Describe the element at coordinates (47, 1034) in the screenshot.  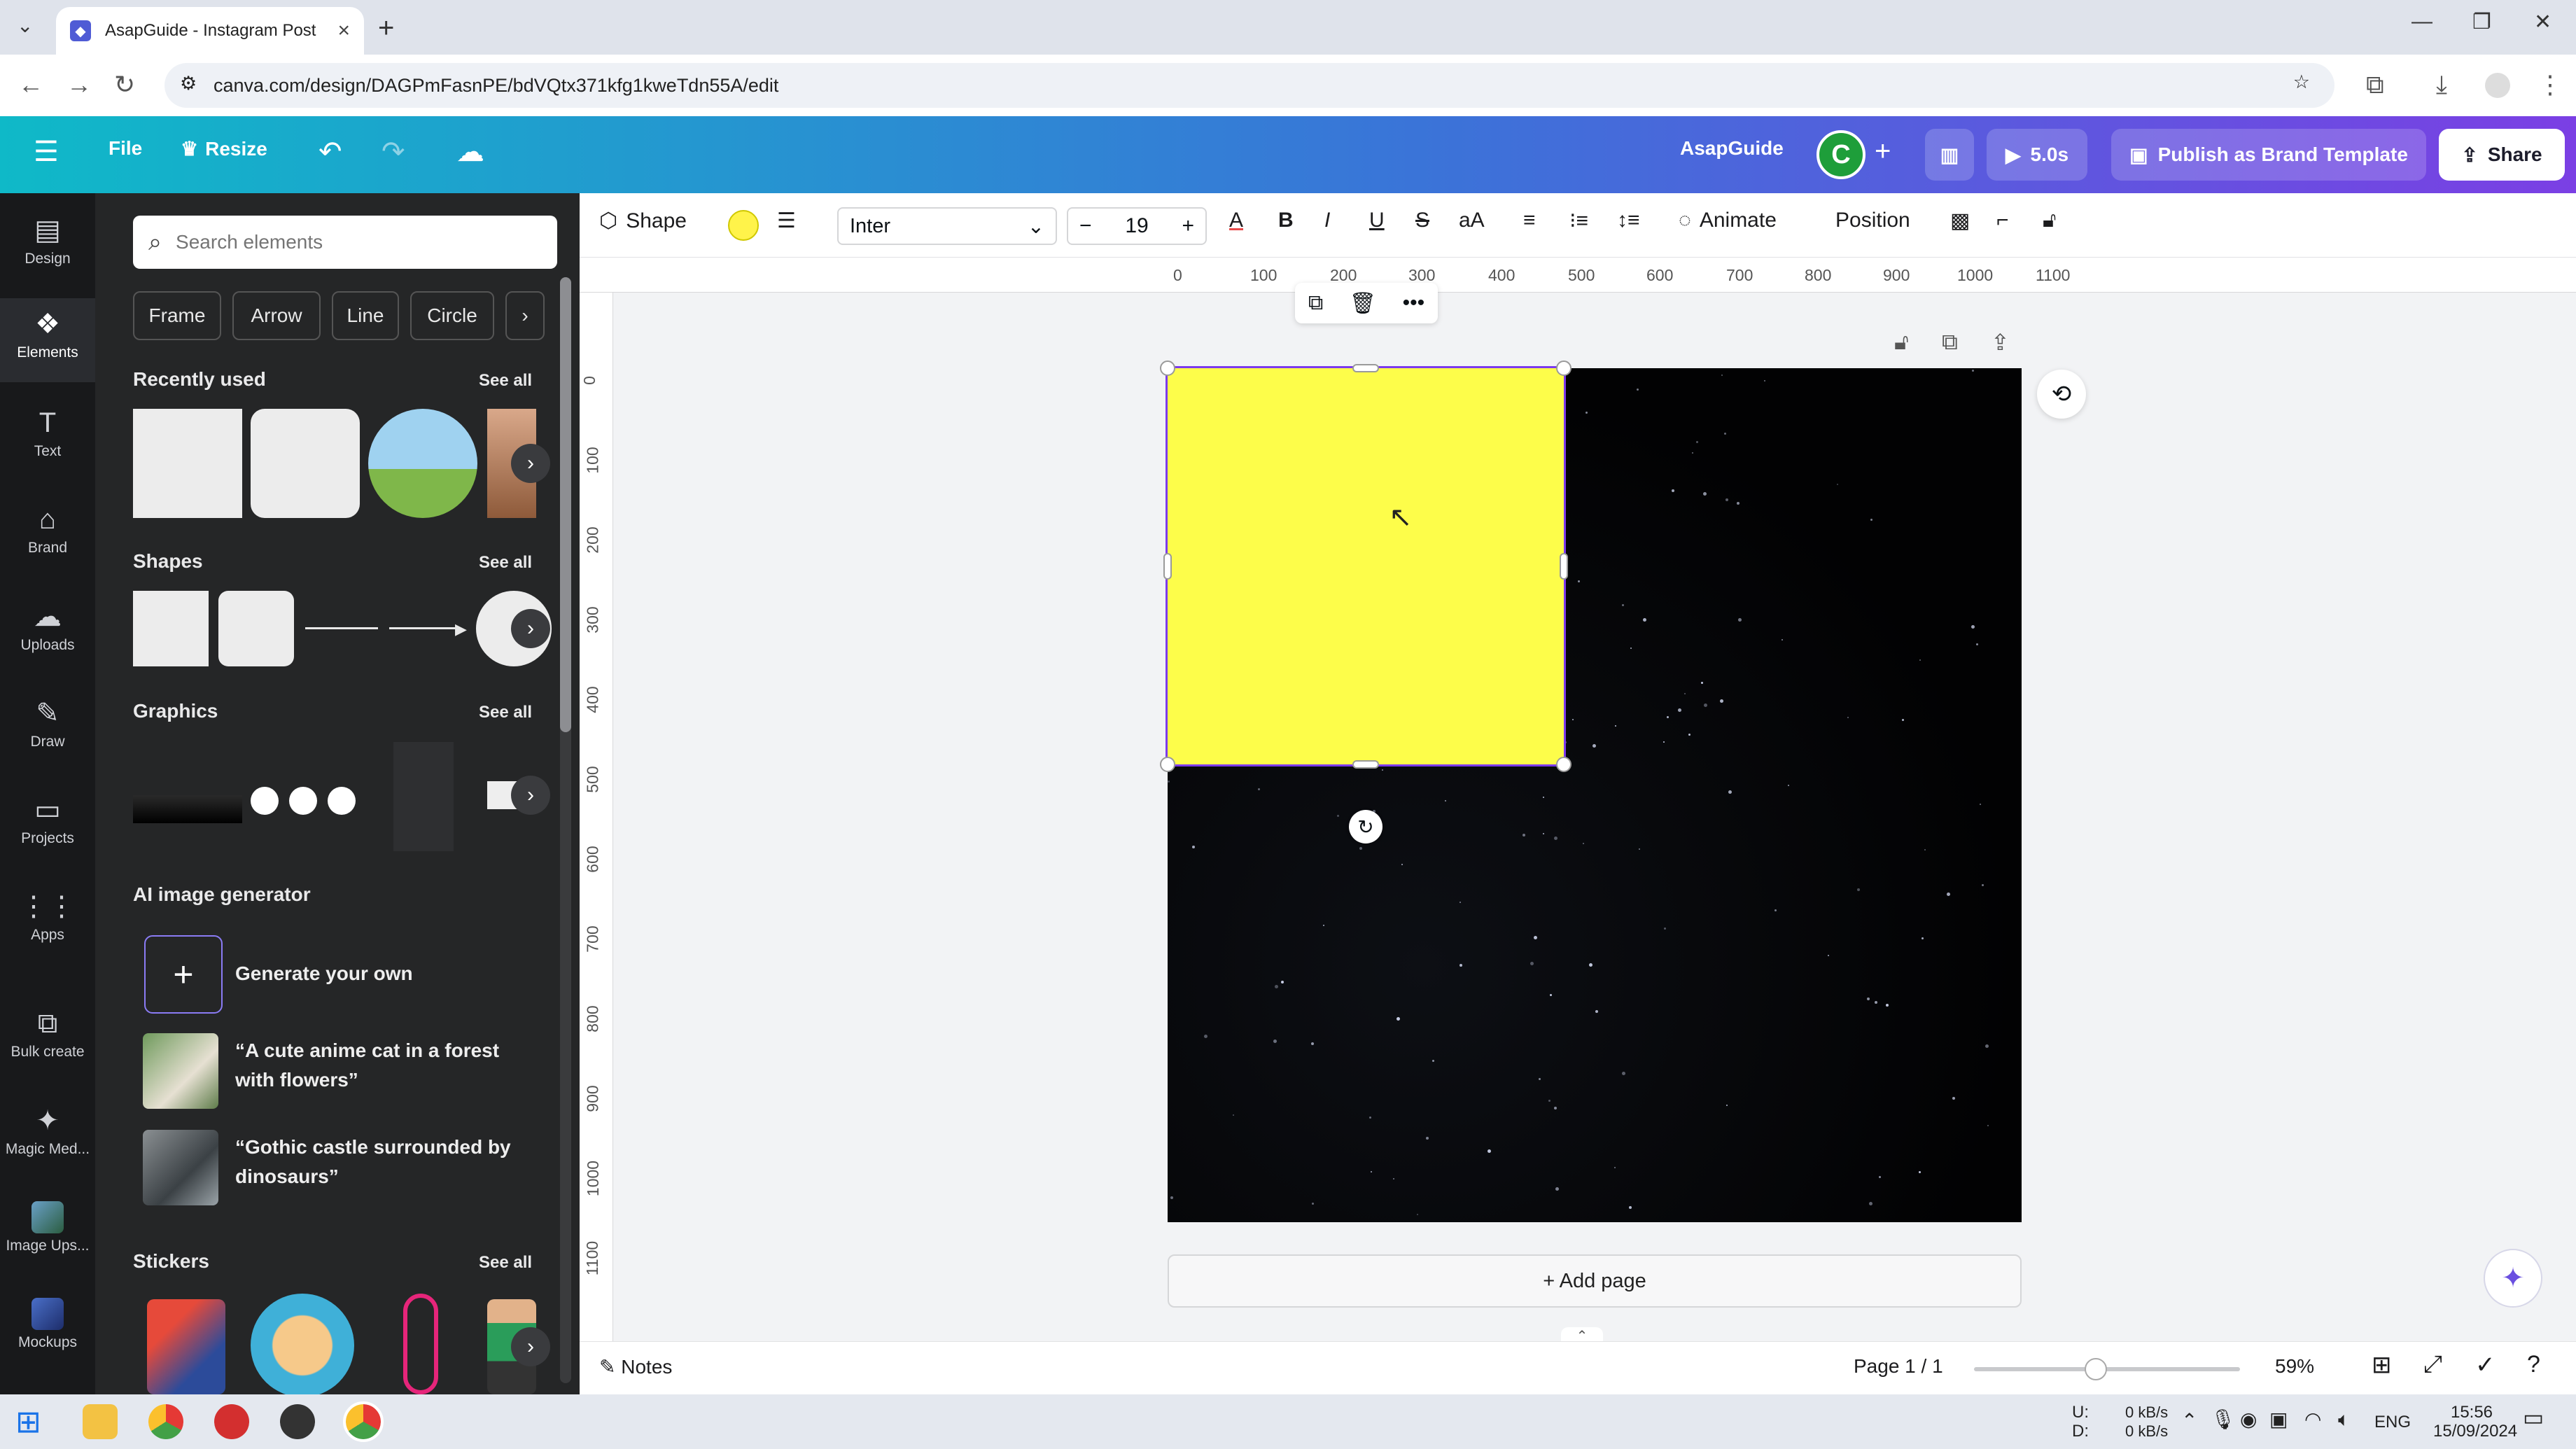
I see `rail-bulk-create: ⧉ Bulk create` at that location.